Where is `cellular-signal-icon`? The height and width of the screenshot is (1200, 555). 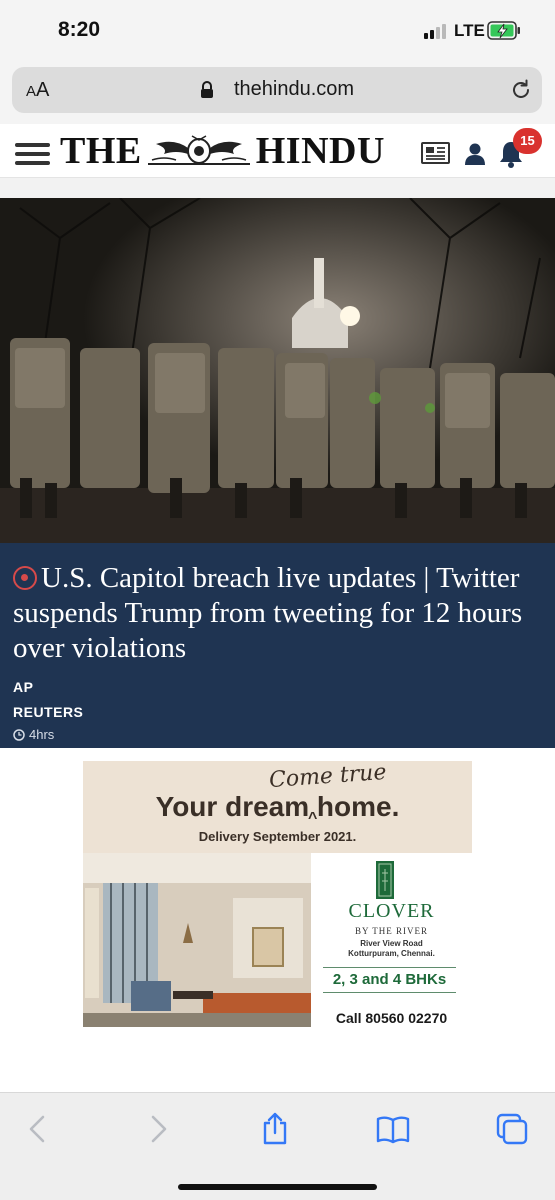 cellular-signal-icon is located at coordinates (436, 31).